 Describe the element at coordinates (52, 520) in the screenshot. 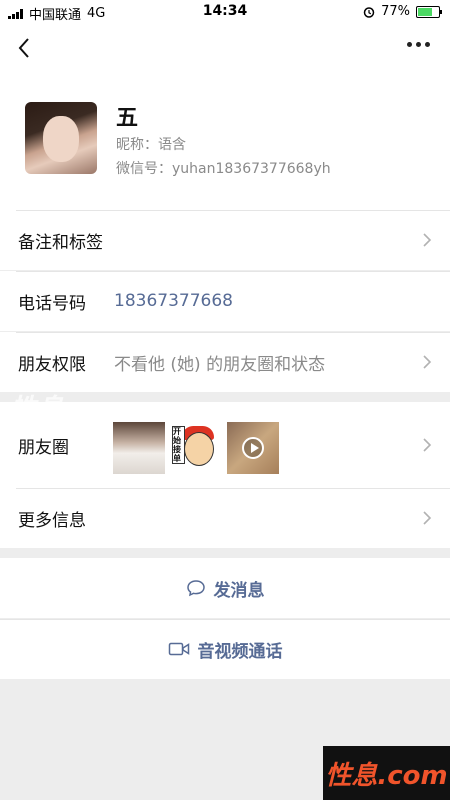

I see `more-info-label: 更多信息` at that location.